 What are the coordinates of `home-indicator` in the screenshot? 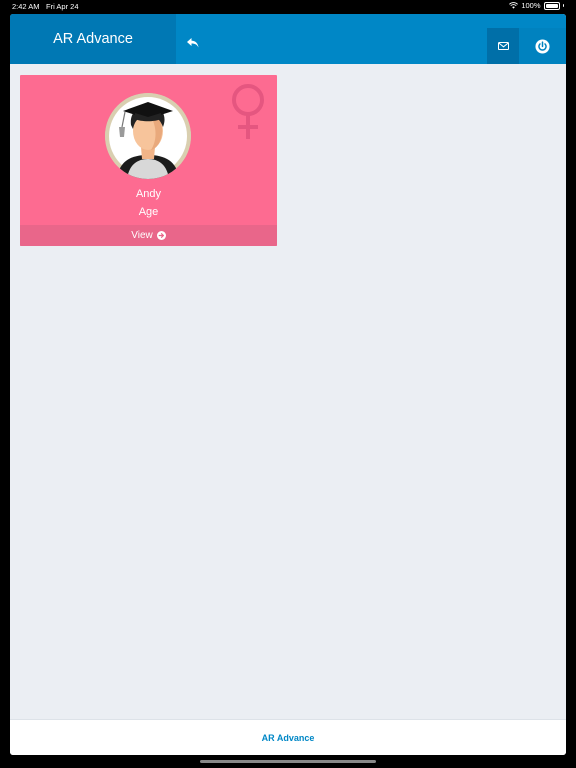 It's located at (288, 761).